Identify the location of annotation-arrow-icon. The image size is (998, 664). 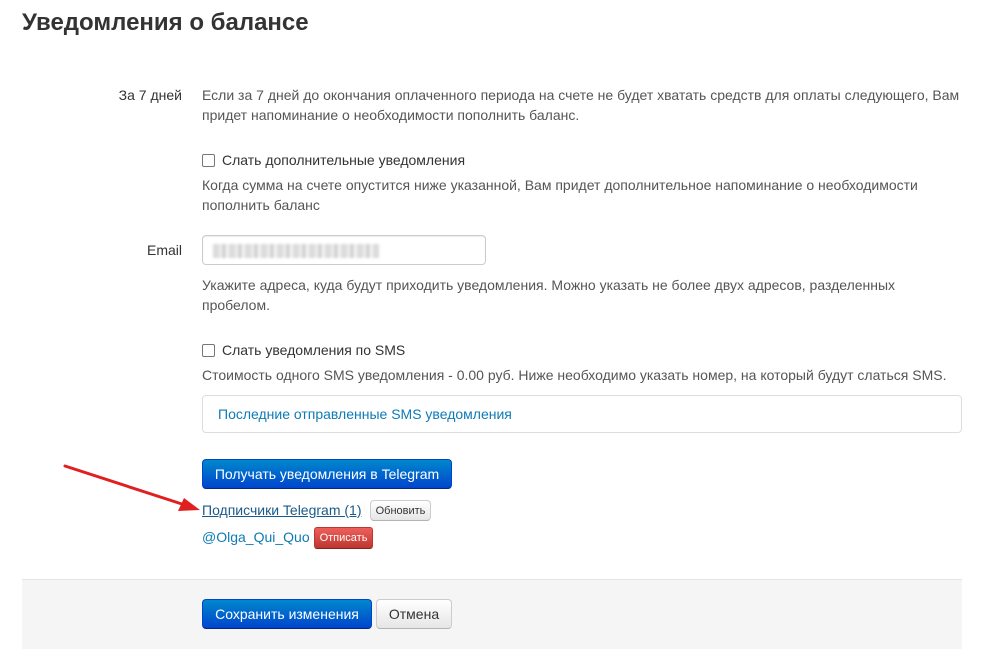
(131, 487).